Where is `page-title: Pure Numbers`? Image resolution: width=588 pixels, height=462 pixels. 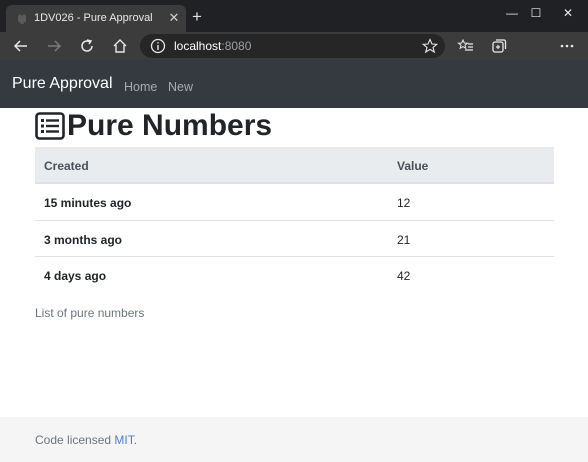 page-title: Pure Numbers is located at coordinates (170, 125).